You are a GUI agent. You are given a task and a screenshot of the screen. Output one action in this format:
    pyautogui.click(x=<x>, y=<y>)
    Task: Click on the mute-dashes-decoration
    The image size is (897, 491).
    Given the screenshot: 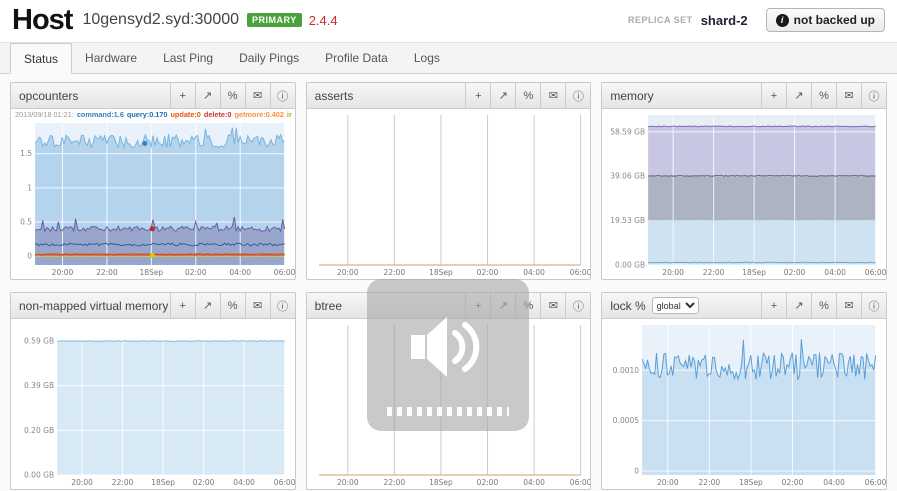 What is the action you would take?
    pyautogui.click(x=448, y=411)
    